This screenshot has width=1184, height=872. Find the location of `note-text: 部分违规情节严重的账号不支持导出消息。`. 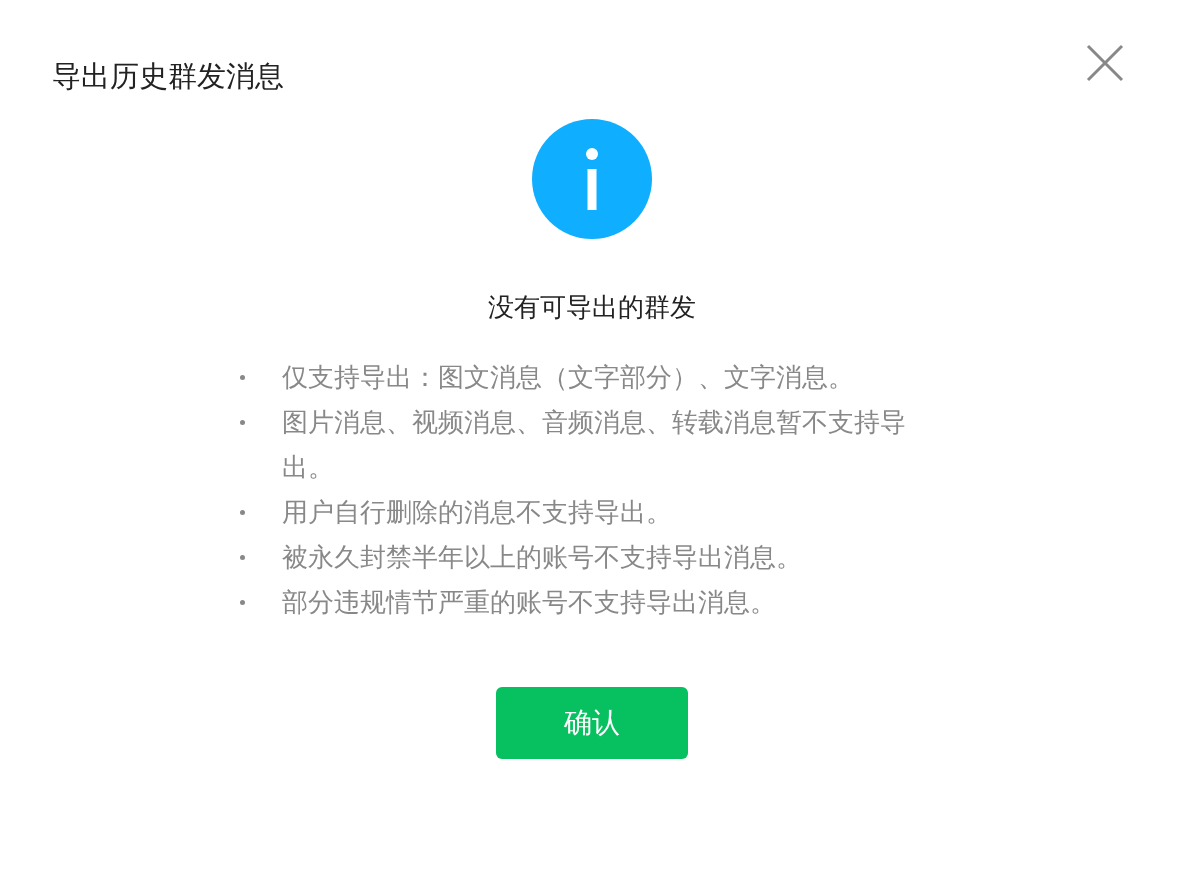

note-text: 部分违规情节严重的账号不支持导出消息。 is located at coordinates (529, 602).